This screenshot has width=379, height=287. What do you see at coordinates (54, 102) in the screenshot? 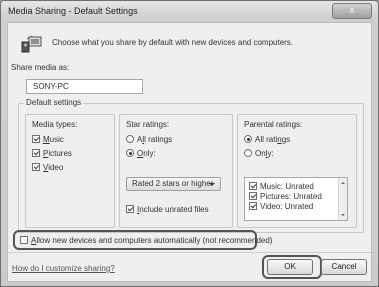
I see `default-settings-label: Default settings` at bounding box center [54, 102].